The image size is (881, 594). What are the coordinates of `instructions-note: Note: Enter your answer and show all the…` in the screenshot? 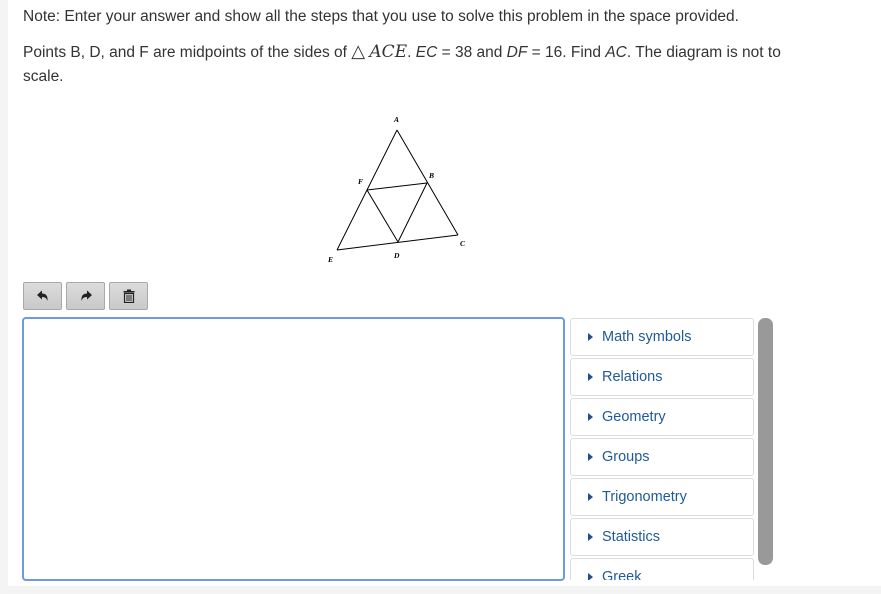 It's located at (381, 16).